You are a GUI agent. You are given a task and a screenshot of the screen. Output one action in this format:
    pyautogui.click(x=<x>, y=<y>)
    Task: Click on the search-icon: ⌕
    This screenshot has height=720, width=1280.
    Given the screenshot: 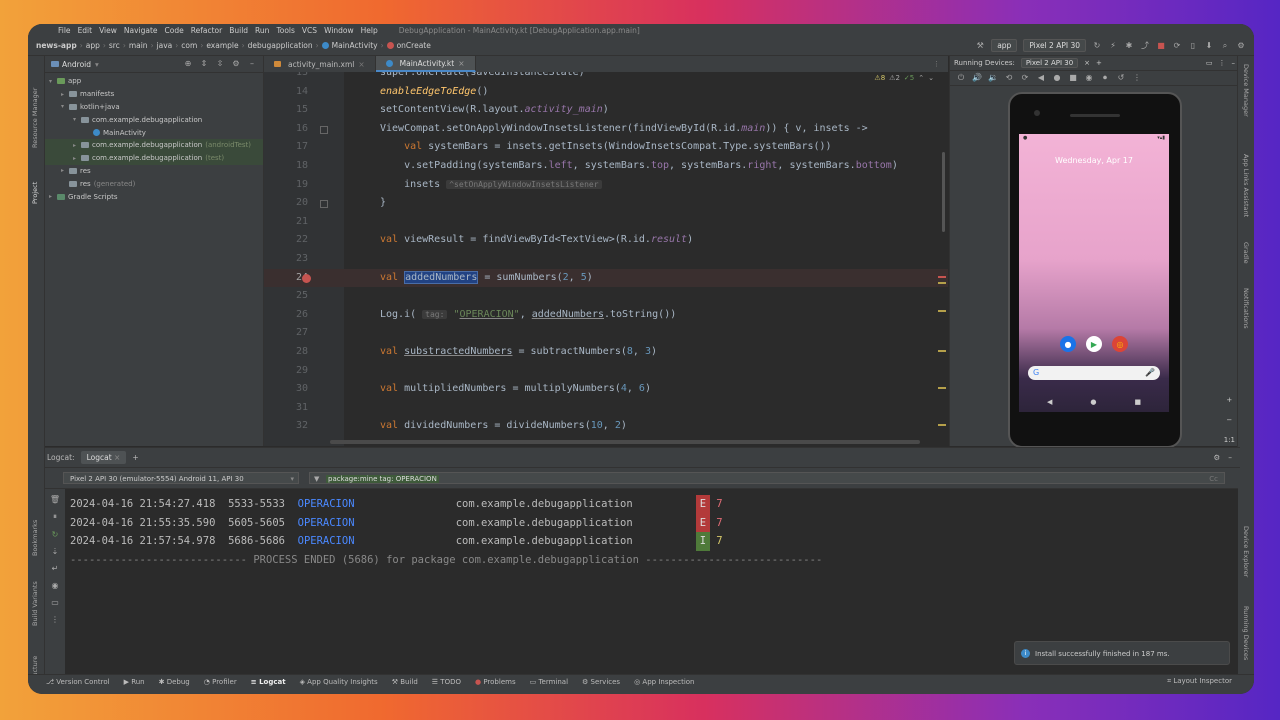 What is the action you would take?
    pyautogui.click(x=1225, y=46)
    